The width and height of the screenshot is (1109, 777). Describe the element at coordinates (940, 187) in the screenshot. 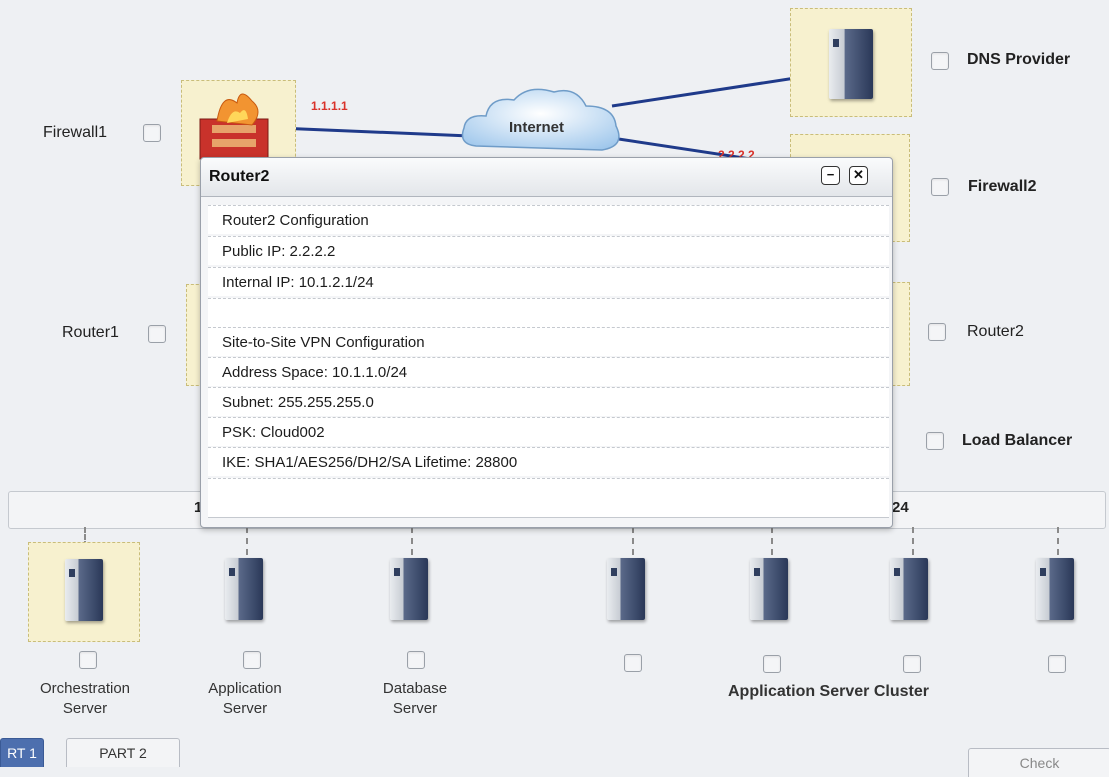

I see `firewall2-checkbox` at that location.